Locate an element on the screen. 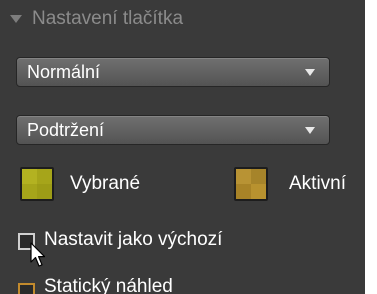 This screenshot has width=377, height=294. collapse-triangle-icon is located at coordinates (16, 19).